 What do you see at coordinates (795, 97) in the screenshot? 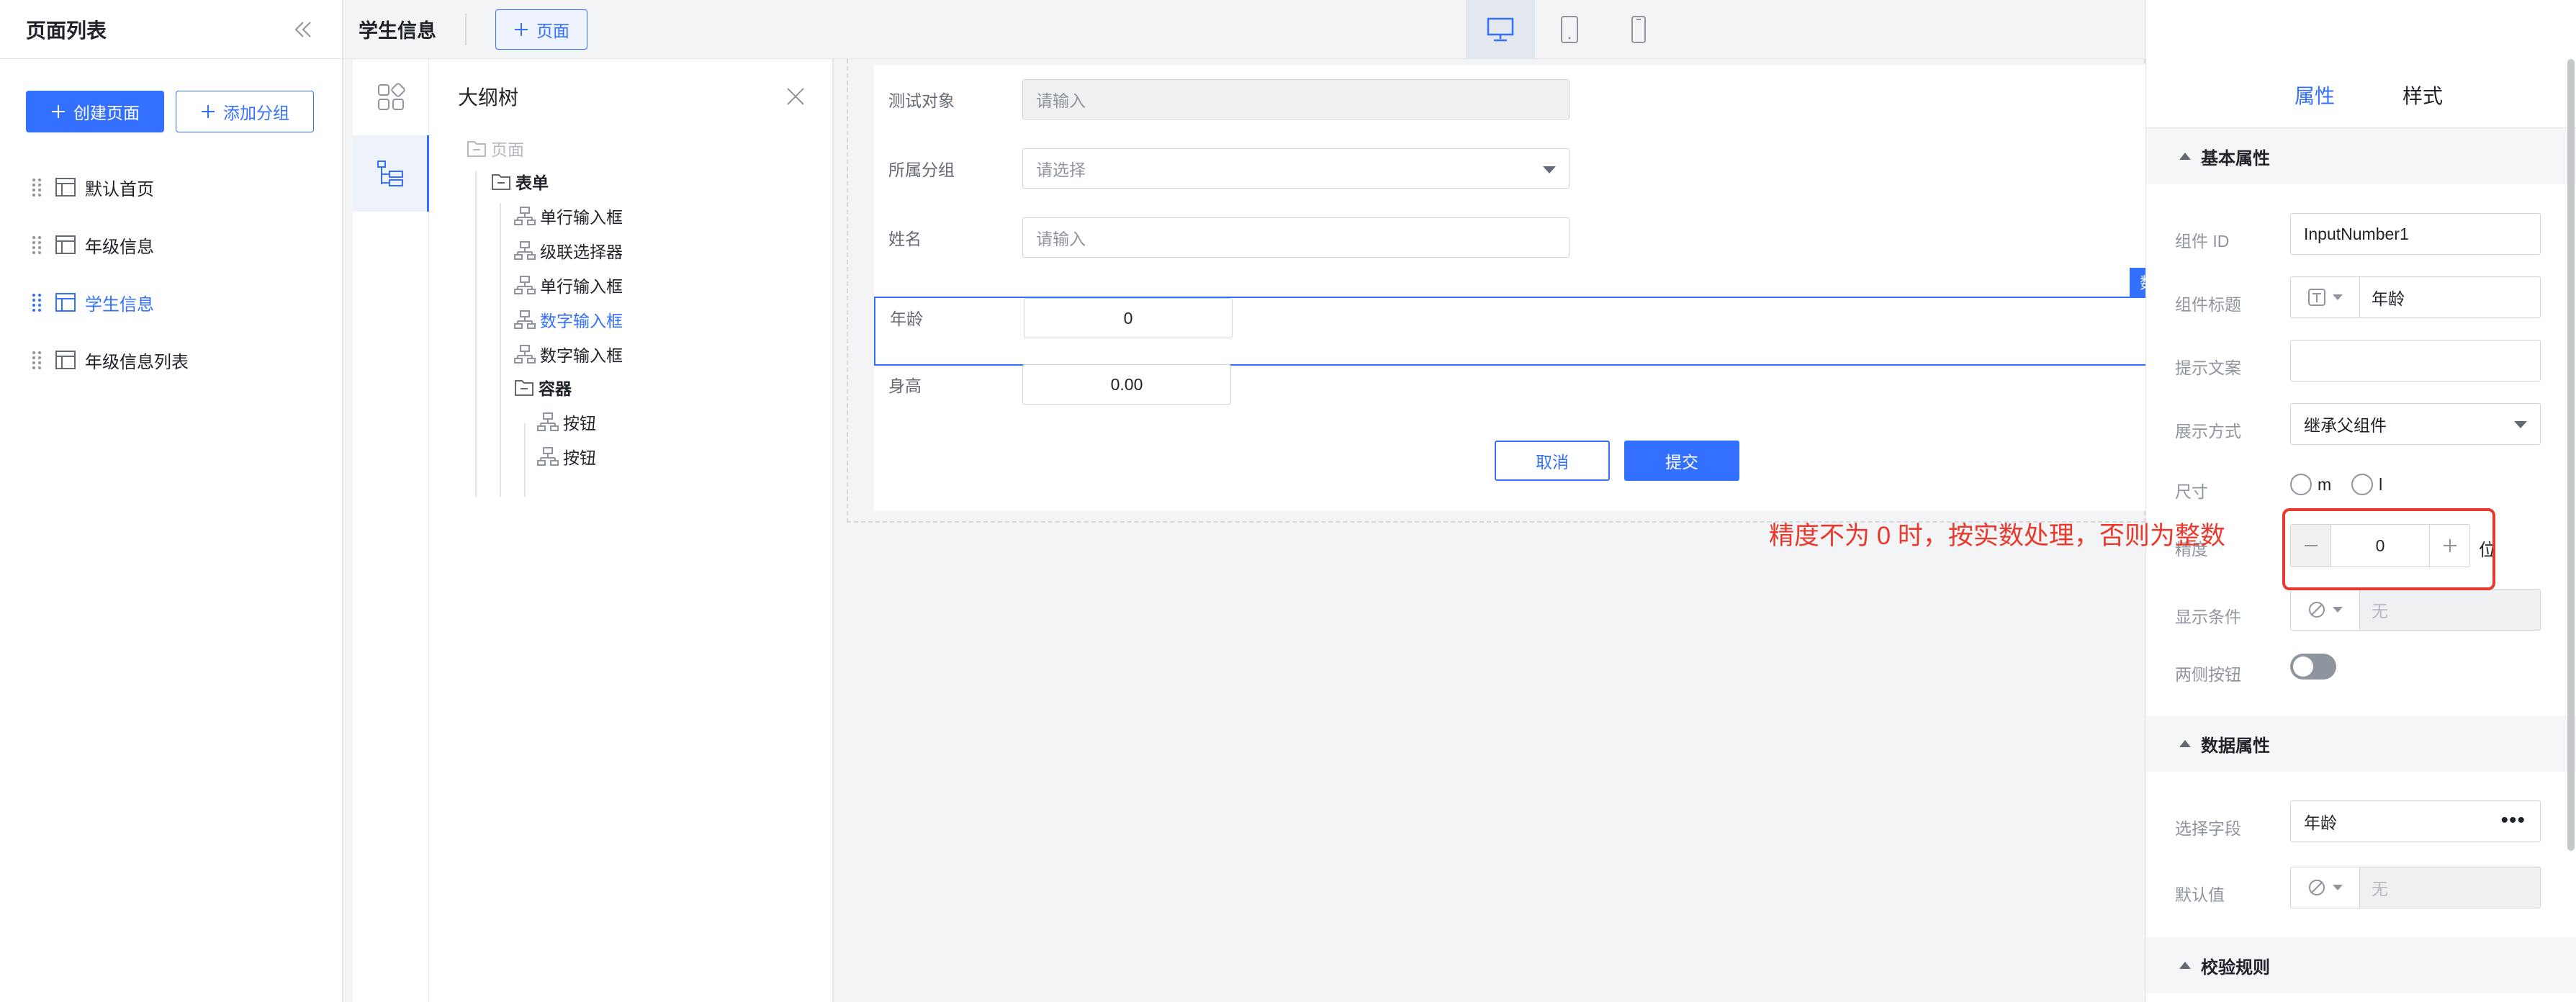
I see `close-icon` at bounding box center [795, 97].